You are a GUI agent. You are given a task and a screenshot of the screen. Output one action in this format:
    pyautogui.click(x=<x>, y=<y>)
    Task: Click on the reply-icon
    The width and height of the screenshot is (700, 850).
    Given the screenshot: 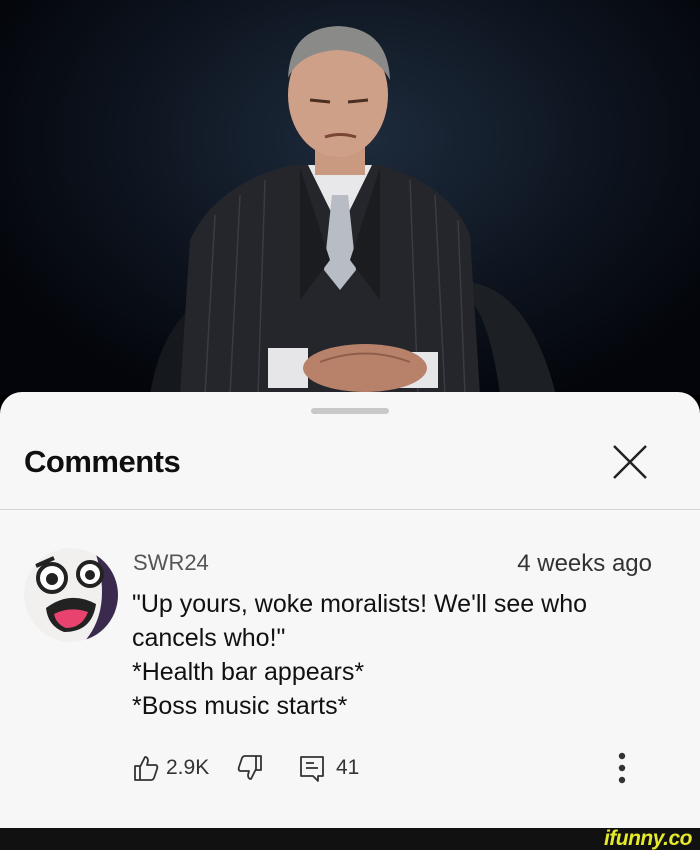 What is the action you would take?
    pyautogui.click(x=312, y=769)
    